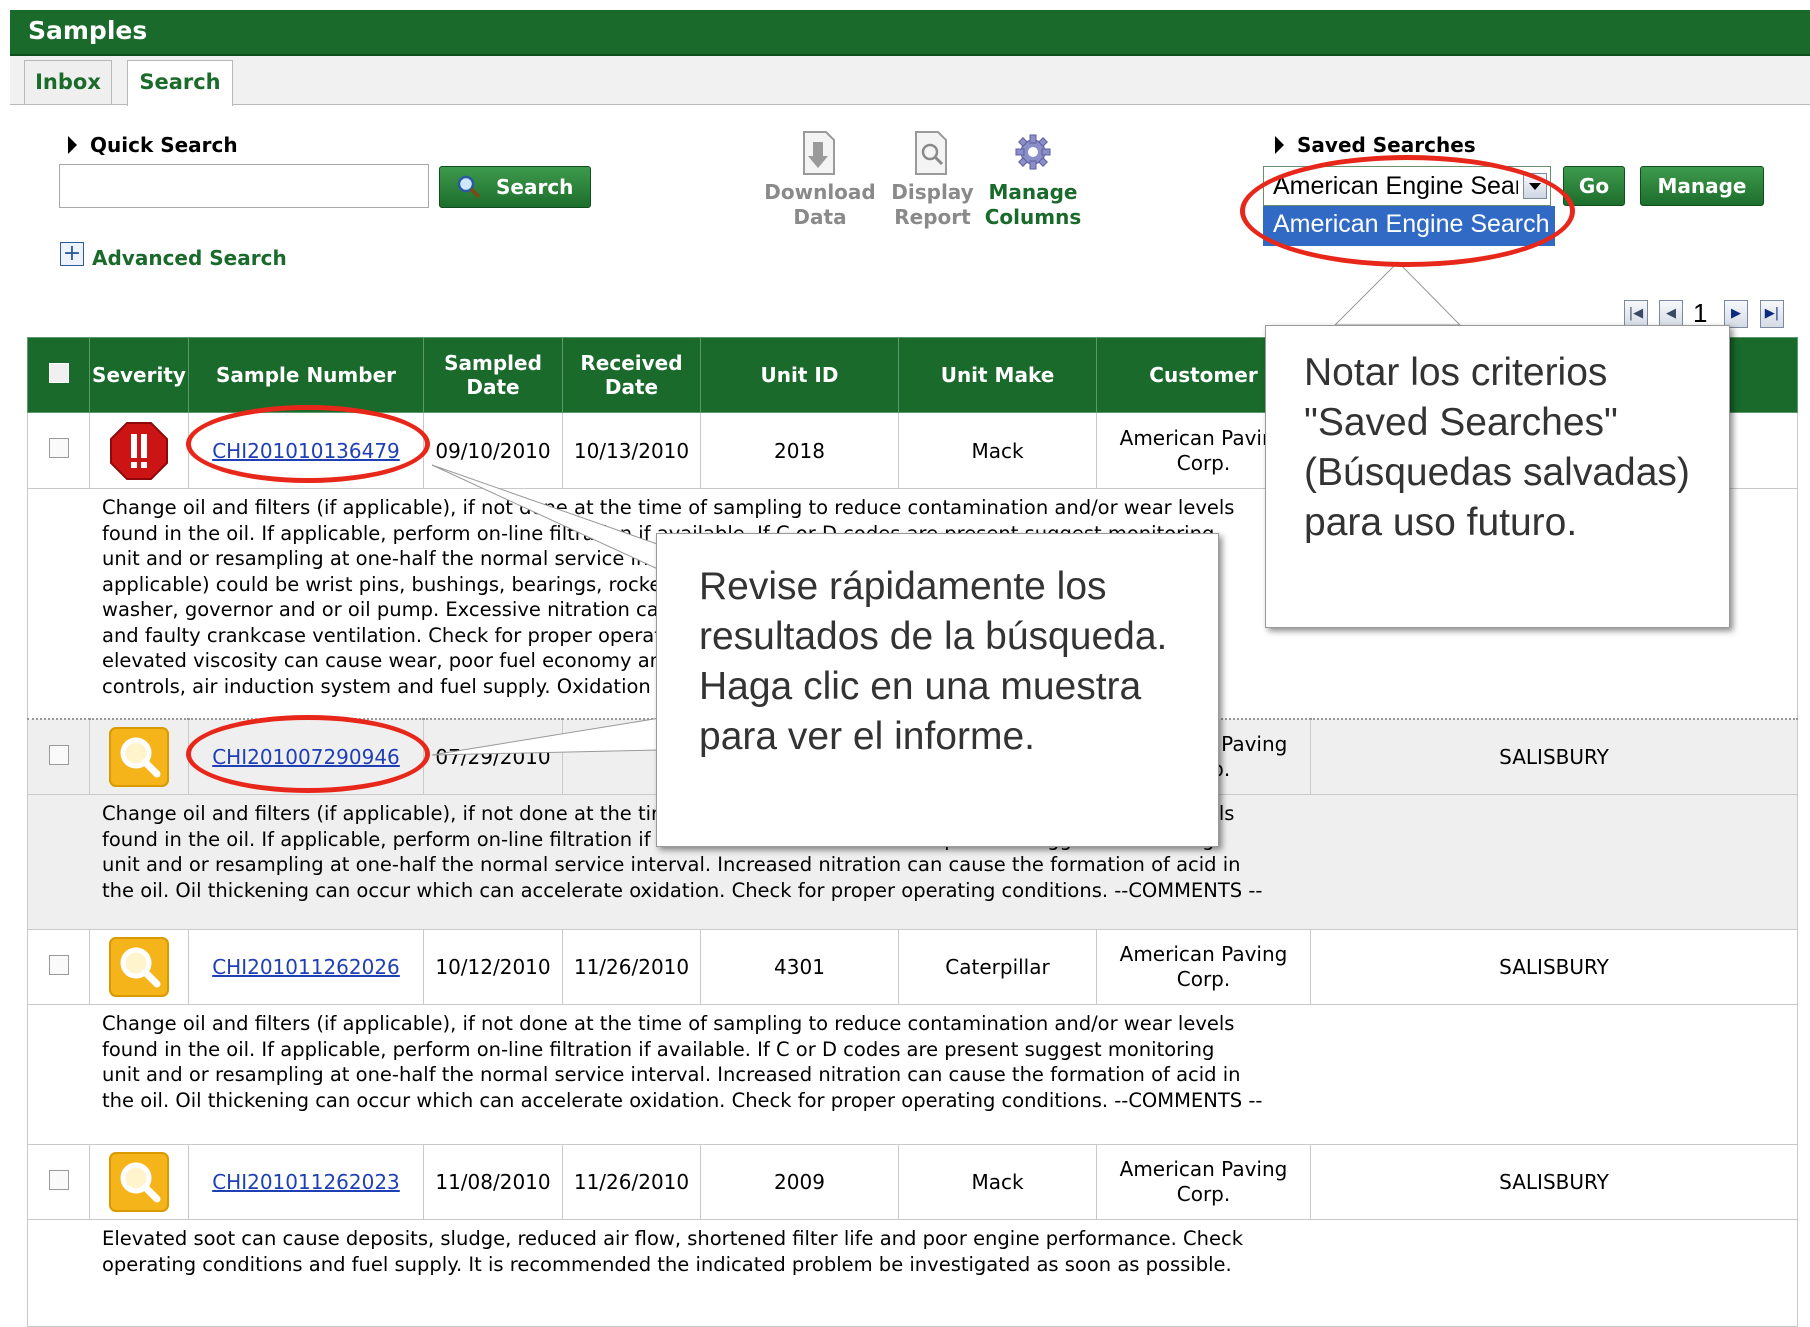 The width and height of the screenshot is (1810, 1327). What do you see at coordinates (1671, 314) in the screenshot?
I see `prev-page-button: ◀` at bounding box center [1671, 314].